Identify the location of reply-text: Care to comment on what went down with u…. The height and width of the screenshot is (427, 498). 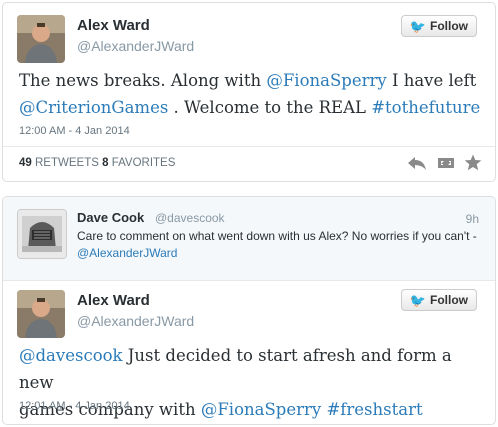
(282, 245).